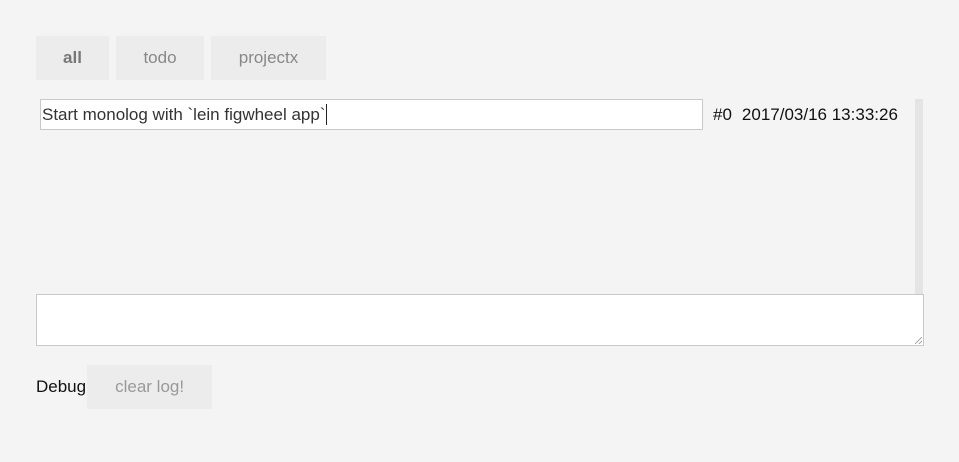  Describe the element at coordinates (327, 114) in the screenshot. I see `text-caret` at that location.